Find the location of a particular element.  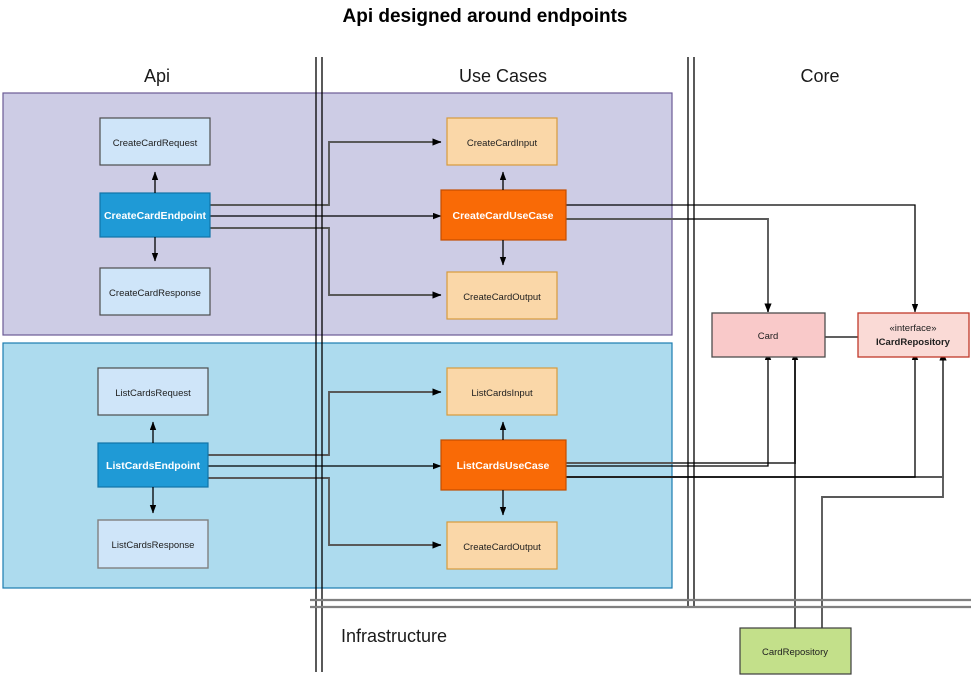

node-card-repository: CardRepository is located at coordinates (795, 651).